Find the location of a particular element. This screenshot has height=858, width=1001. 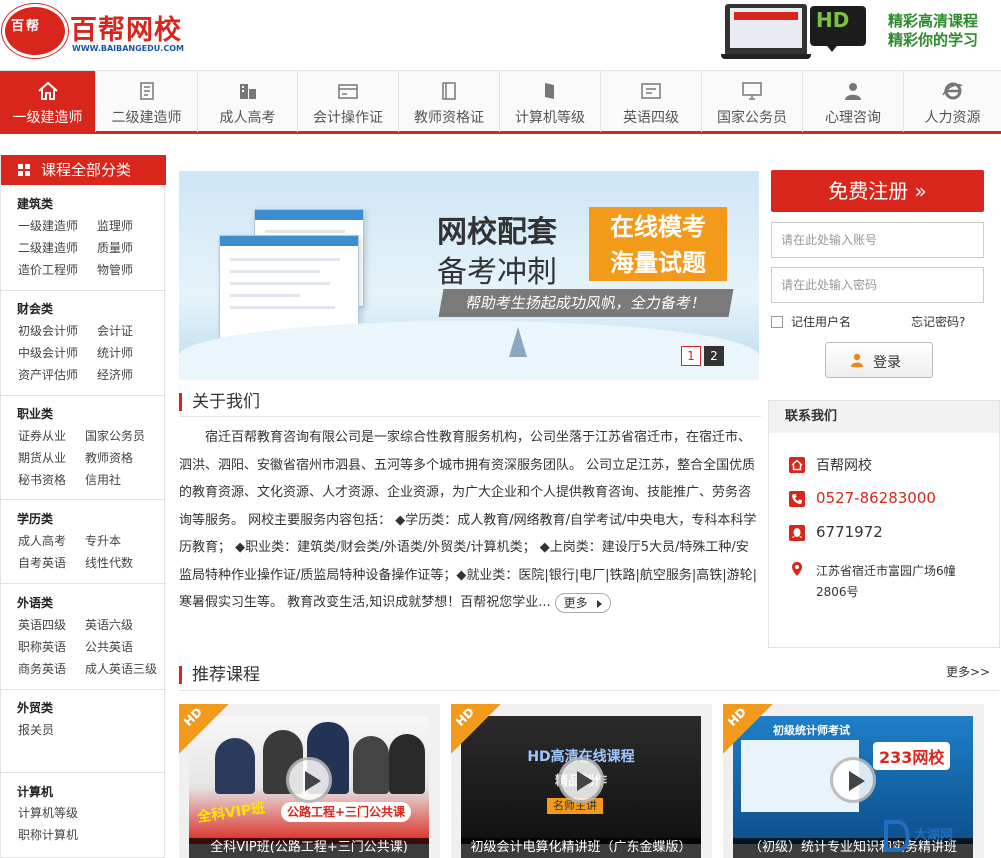

phone-icon is located at coordinates (797, 499).